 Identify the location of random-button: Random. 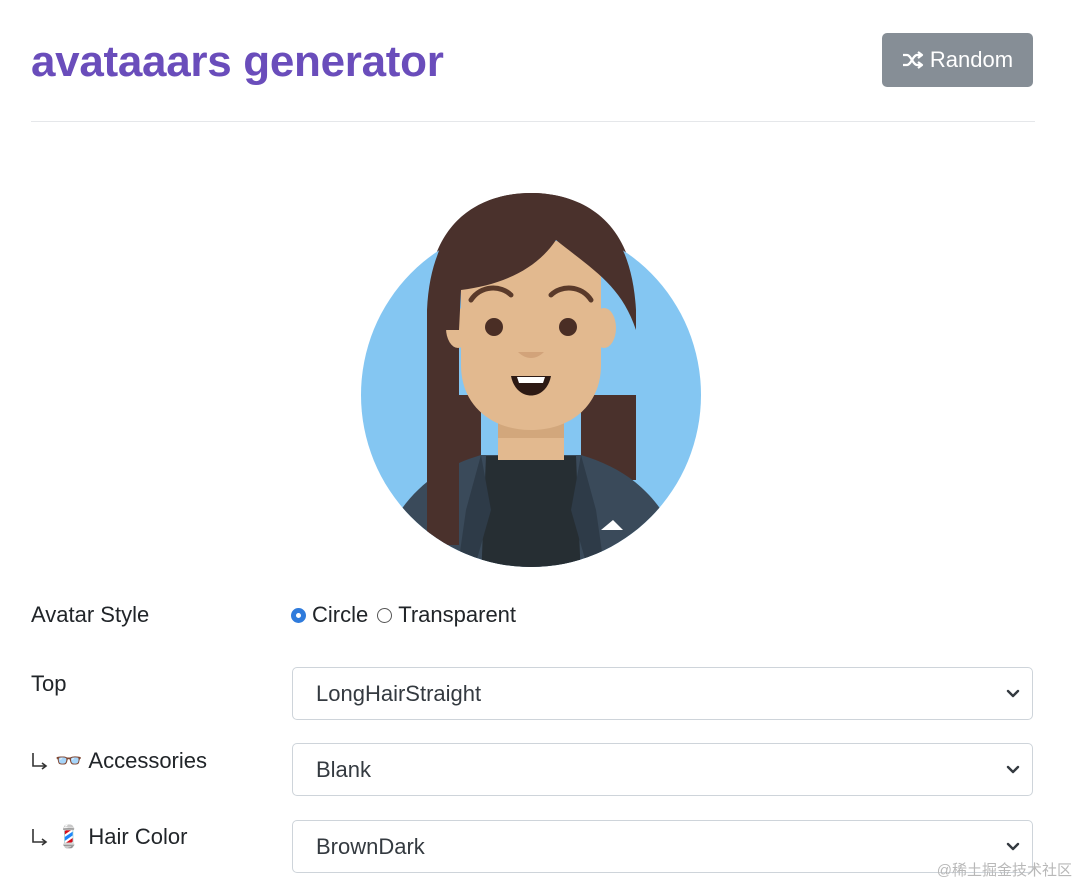
(957, 60).